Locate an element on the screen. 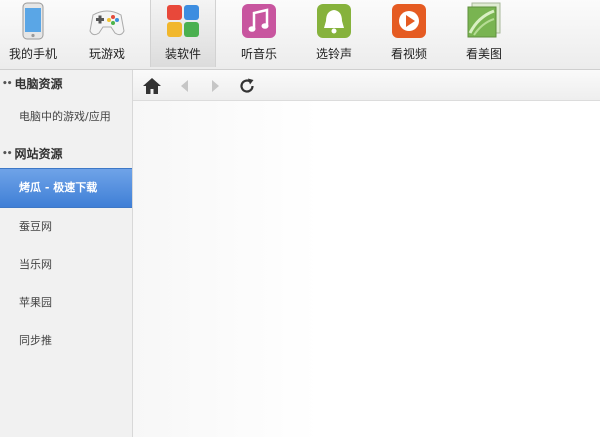 This screenshot has width=600, height=437. forward-arrow-icon is located at coordinates (215, 86).